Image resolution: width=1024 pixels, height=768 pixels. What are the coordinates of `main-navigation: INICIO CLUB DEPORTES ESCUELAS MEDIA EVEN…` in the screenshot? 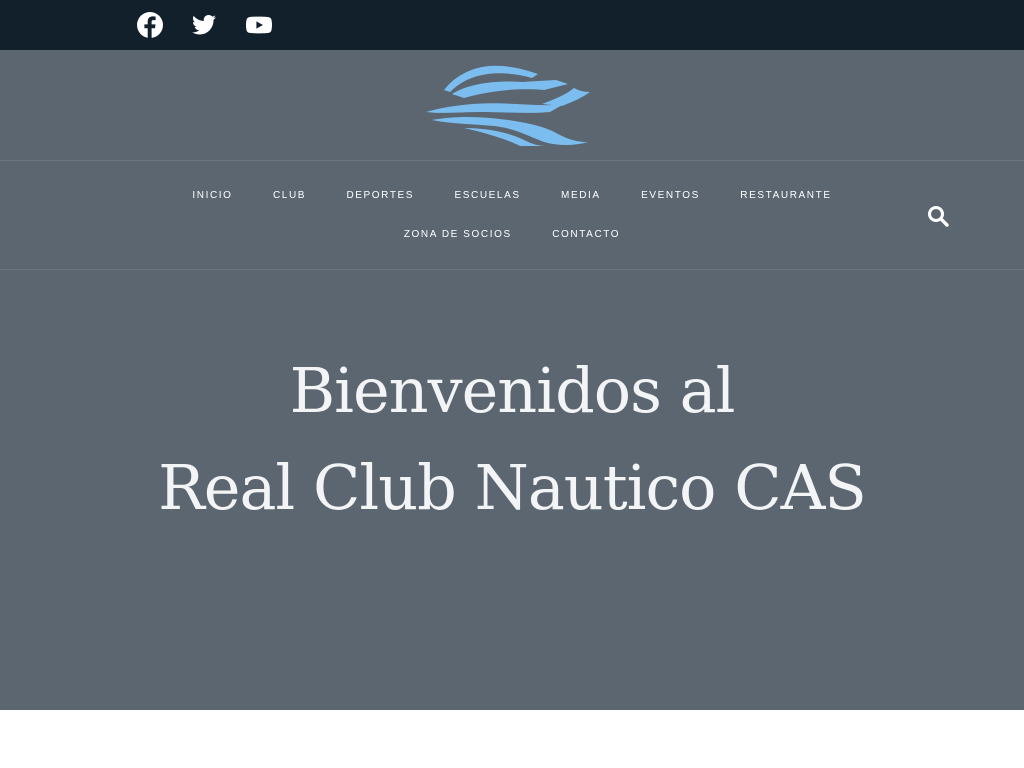 It's located at (512, 215).